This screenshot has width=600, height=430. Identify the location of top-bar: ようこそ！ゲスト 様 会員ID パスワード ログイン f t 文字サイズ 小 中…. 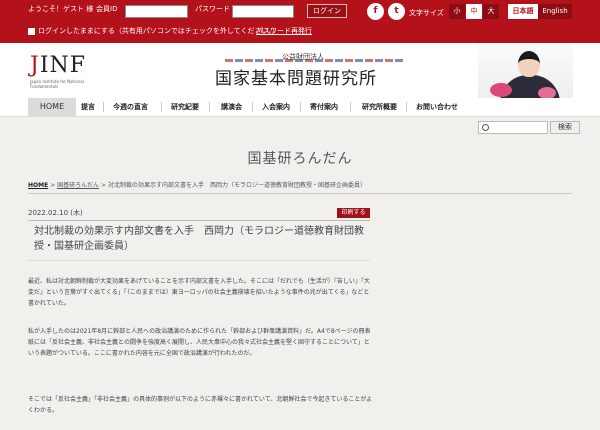
(300, 21).